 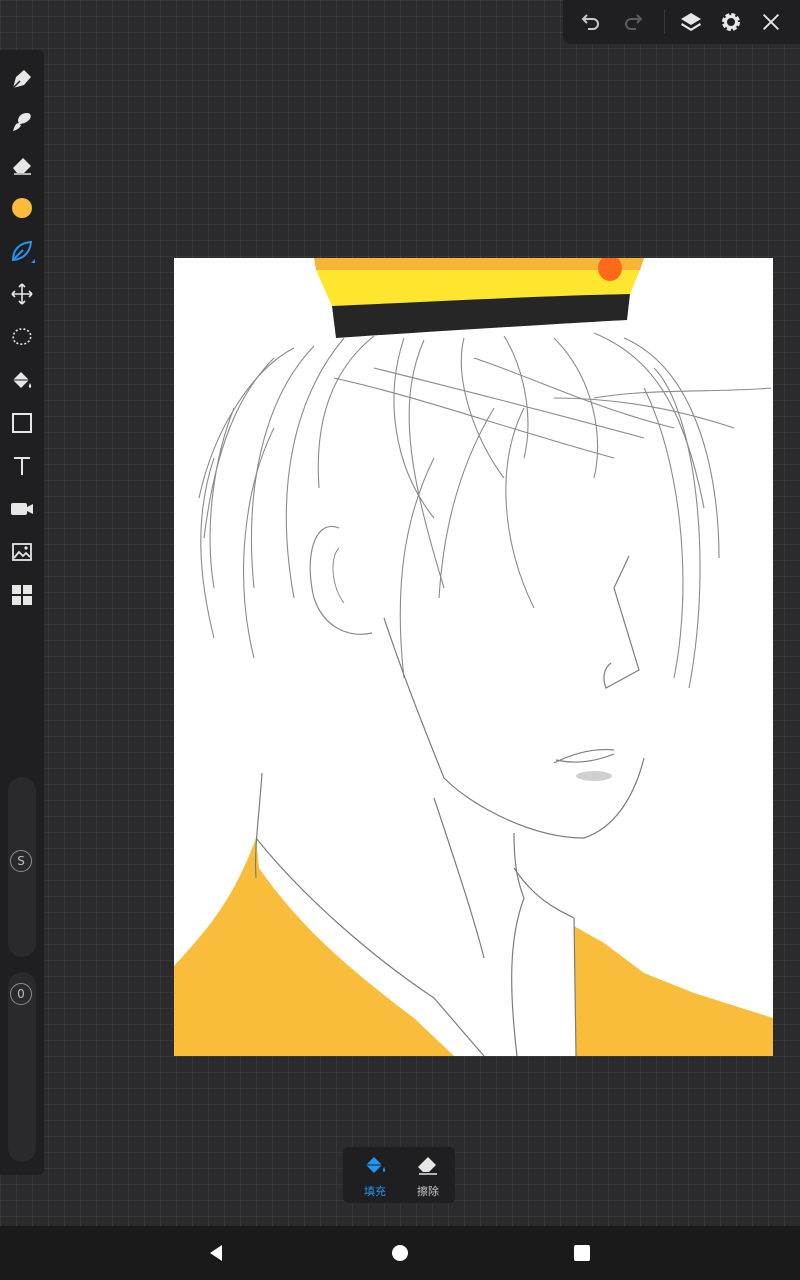 What do you see at coordinates (22, 122) in the screenshot?
I see `brush-icon` at bounding box center [22, 122].